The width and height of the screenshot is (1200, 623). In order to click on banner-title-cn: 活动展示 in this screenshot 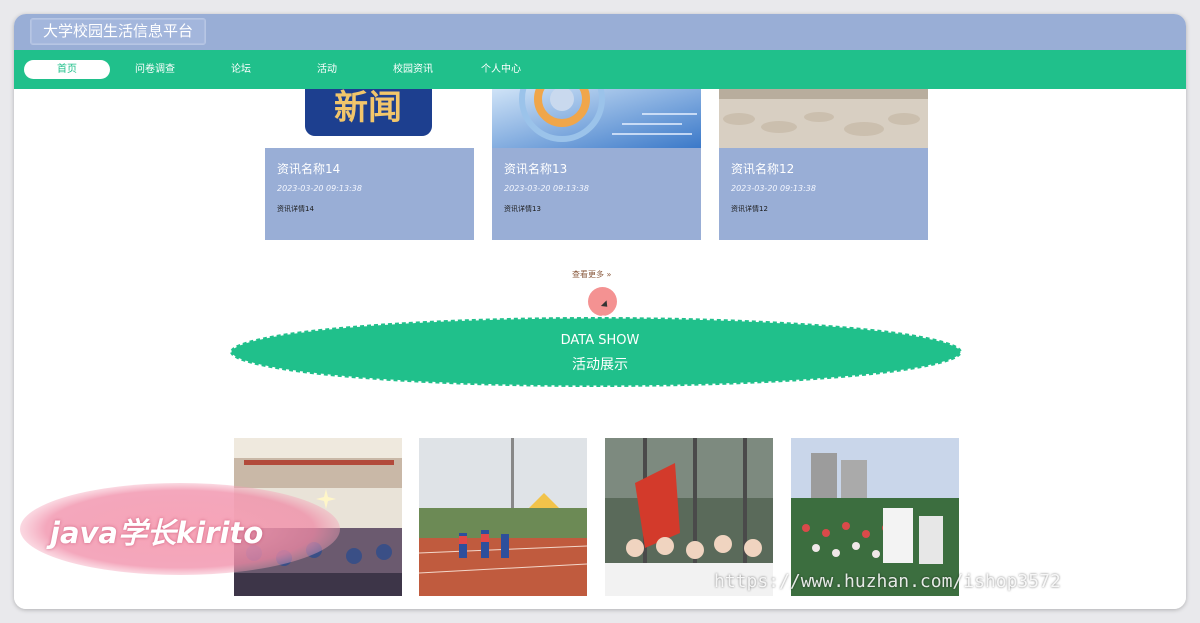, I will do `click(600, 365)`.